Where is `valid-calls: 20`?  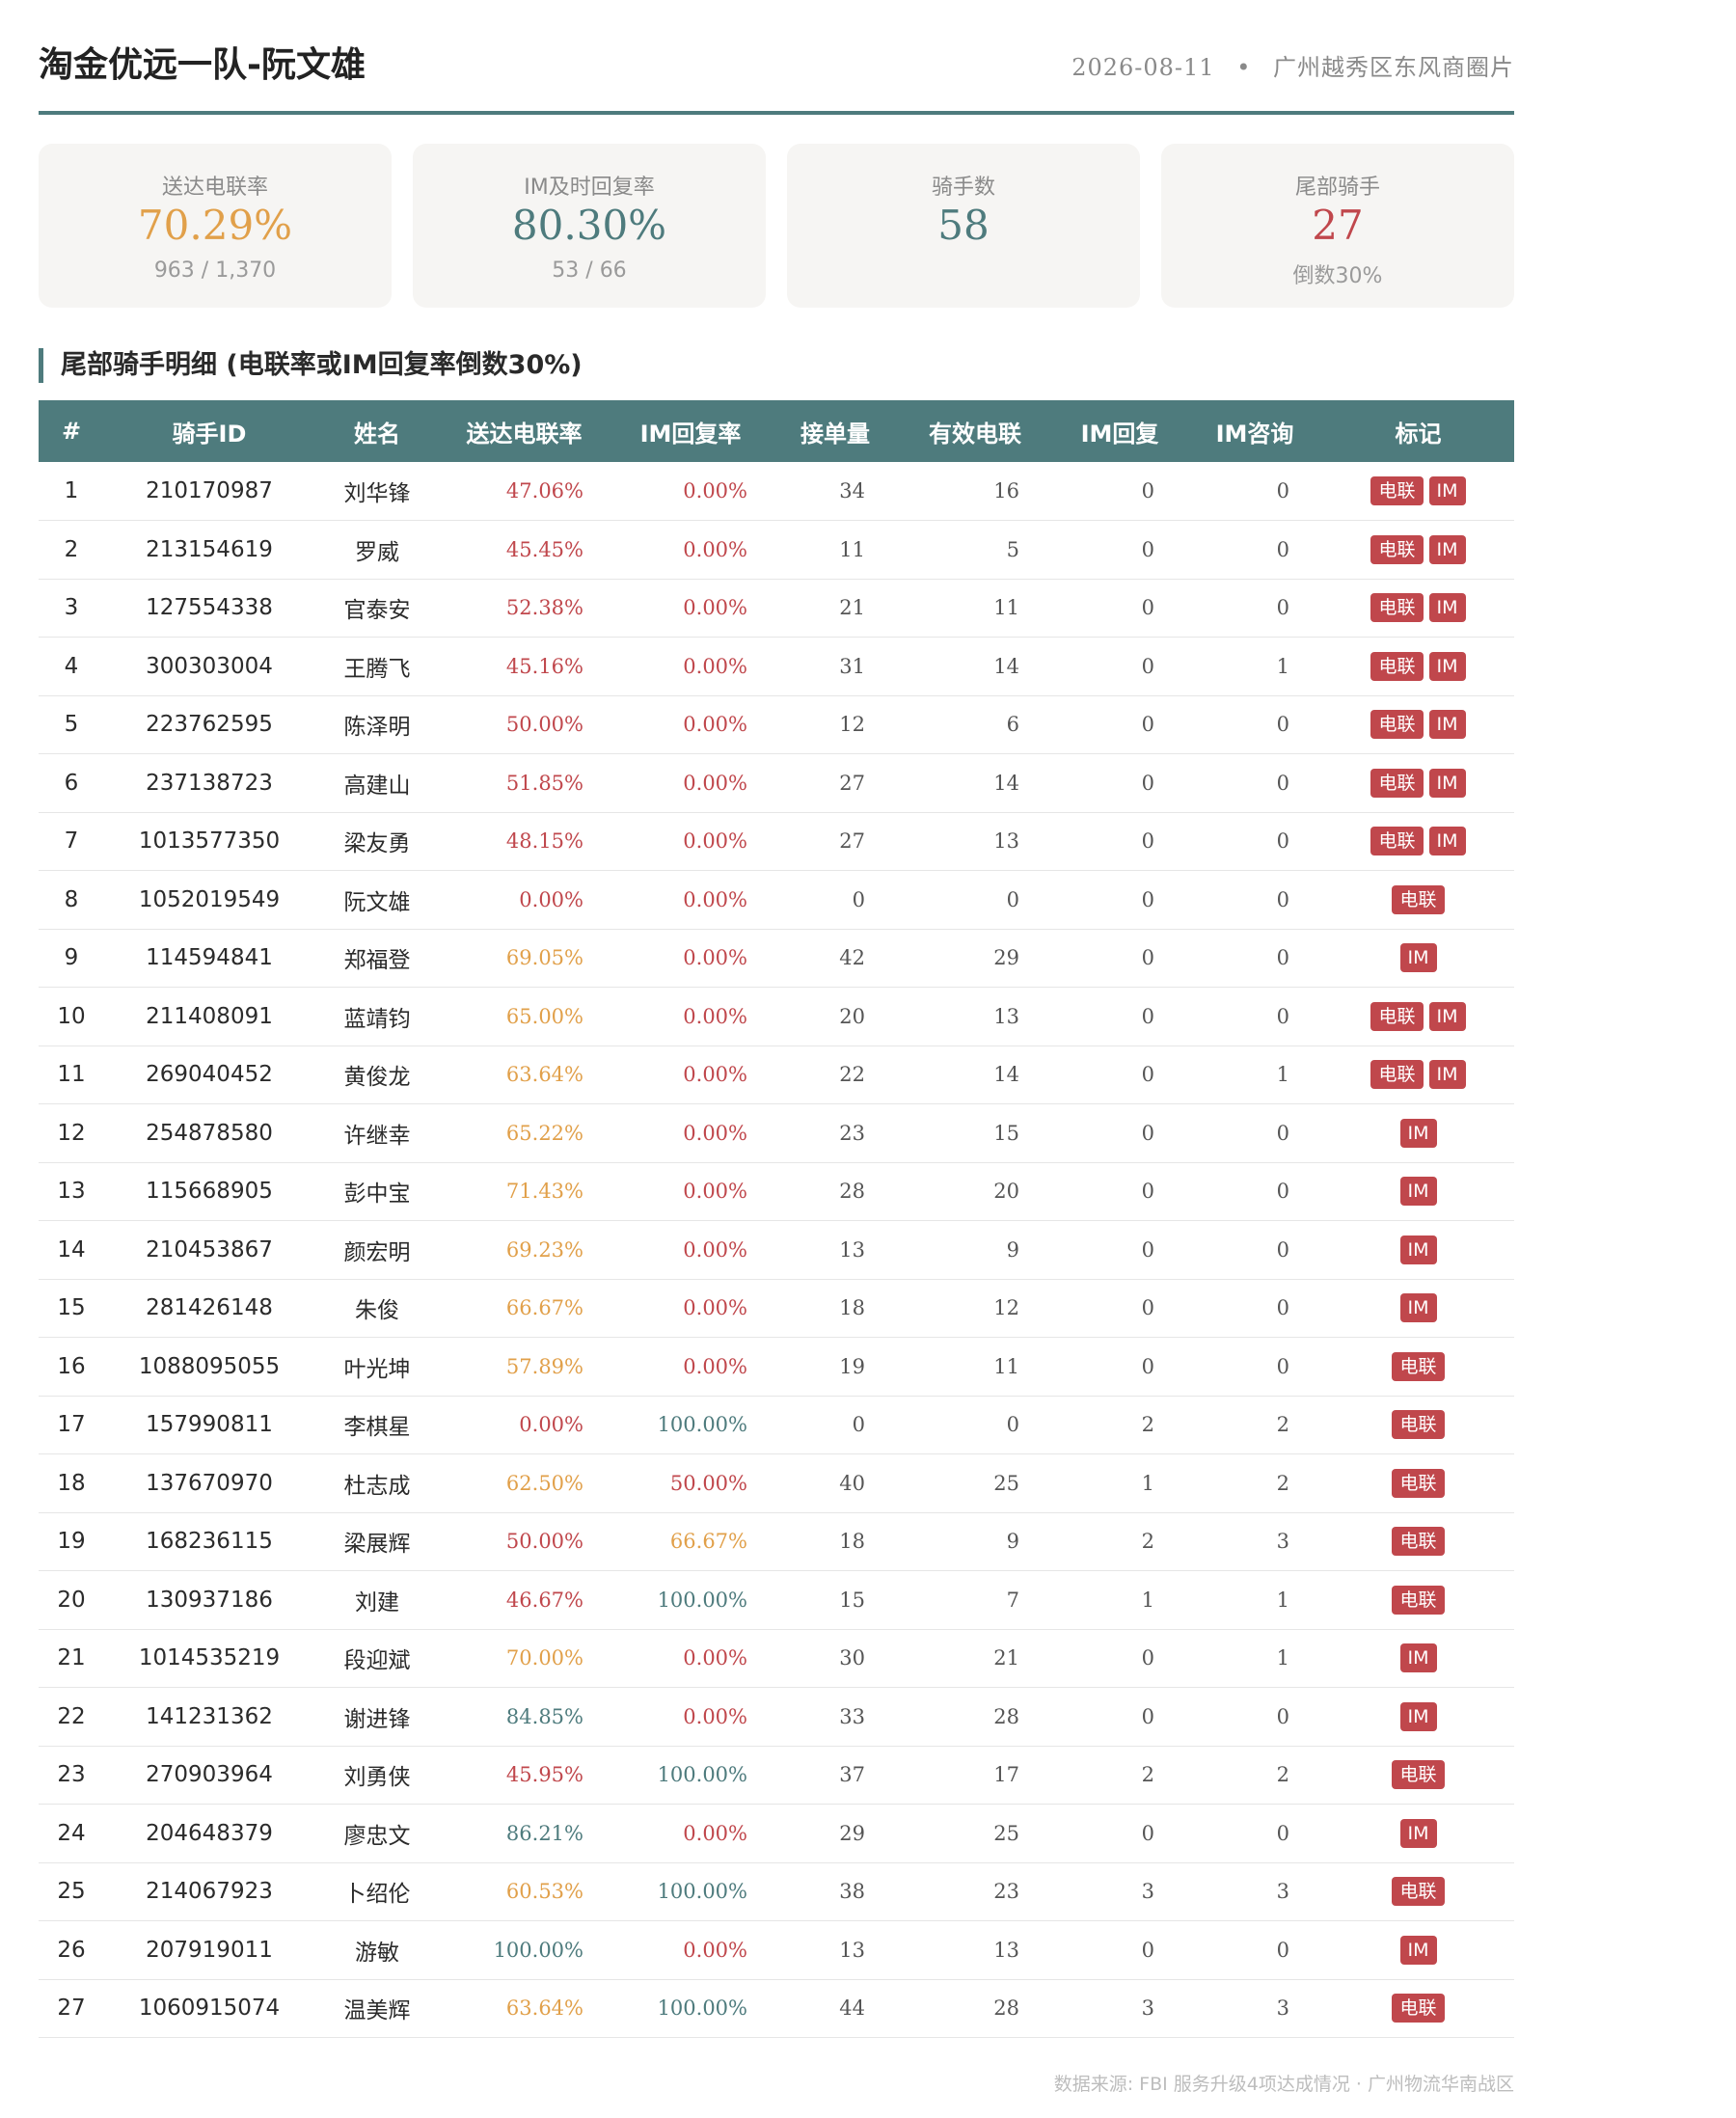 valid-calls: 20 is located at coordinates (1006, 1192).